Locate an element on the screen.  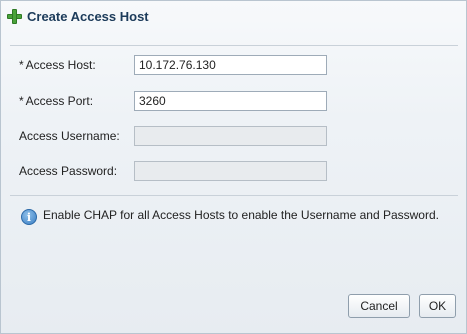
access-host-row: * Access Host: is located at coordinates (233, 65).